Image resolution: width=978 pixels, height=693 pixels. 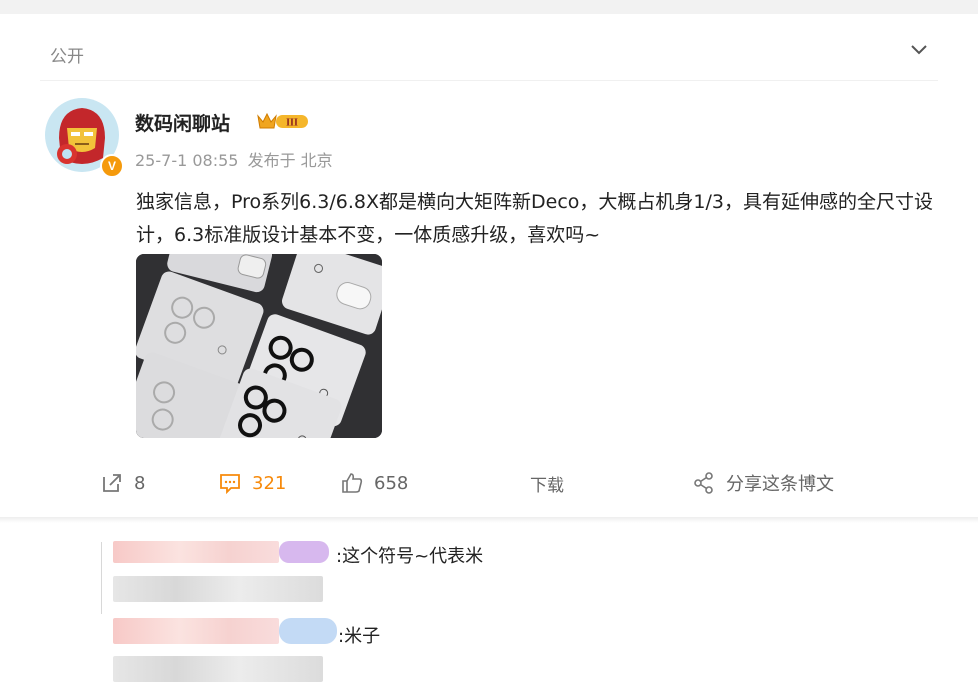 What do you see at coordinates (703, 483) in the screenshot?
I see `share-icon` at bounding box center [703, 483].